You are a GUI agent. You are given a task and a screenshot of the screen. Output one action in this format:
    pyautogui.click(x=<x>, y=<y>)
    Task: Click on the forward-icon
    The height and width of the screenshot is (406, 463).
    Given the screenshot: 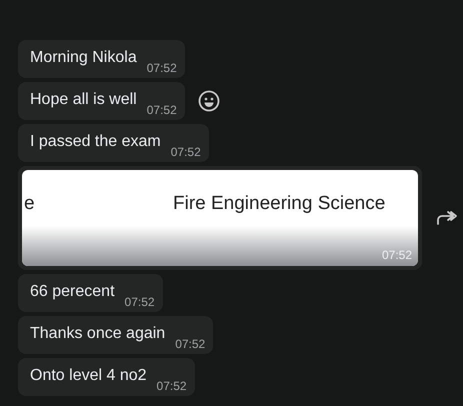 What is the action you would take?
    pyautogui.click(x=447, y=218)
    